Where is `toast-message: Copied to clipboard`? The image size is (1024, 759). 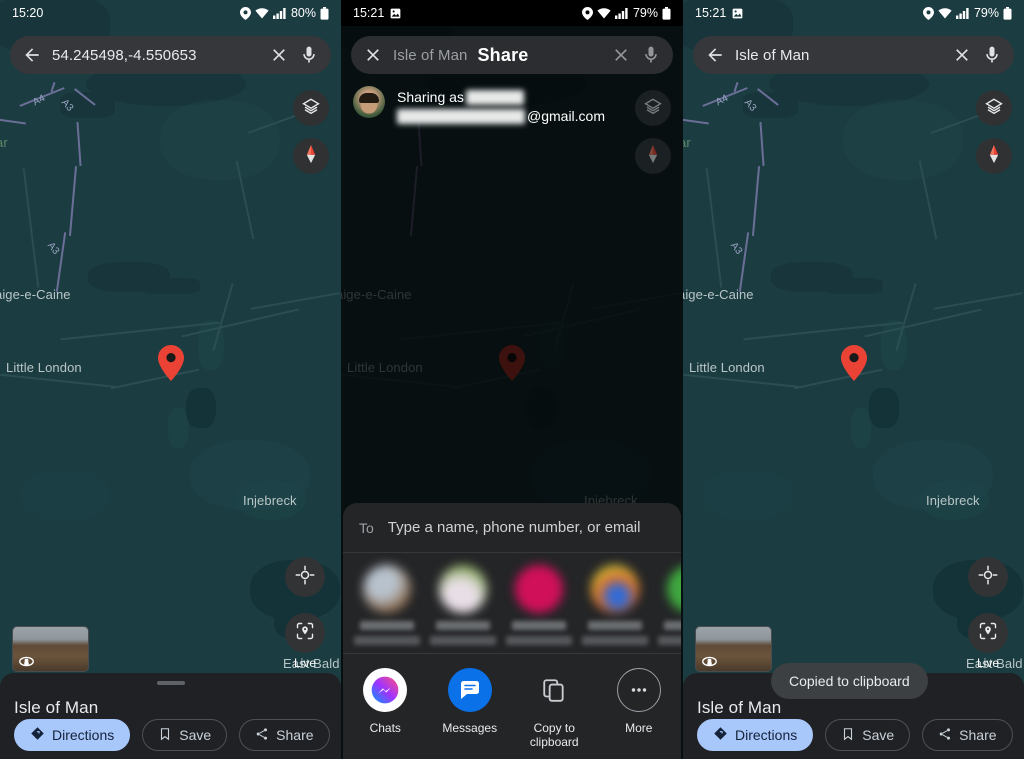
toast-message: Copied to clipboard is located at coordinates (849, 681).